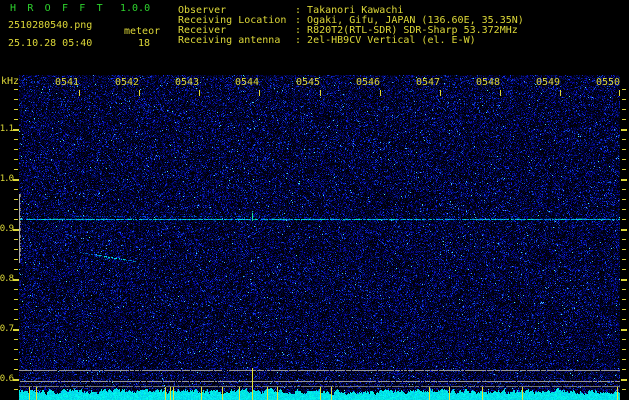 The width and height of the screenshot is (629, 400). Describe the element at coordinates (127, 82) in the screenshot. I see `time-tick-label: 0542` at that location.